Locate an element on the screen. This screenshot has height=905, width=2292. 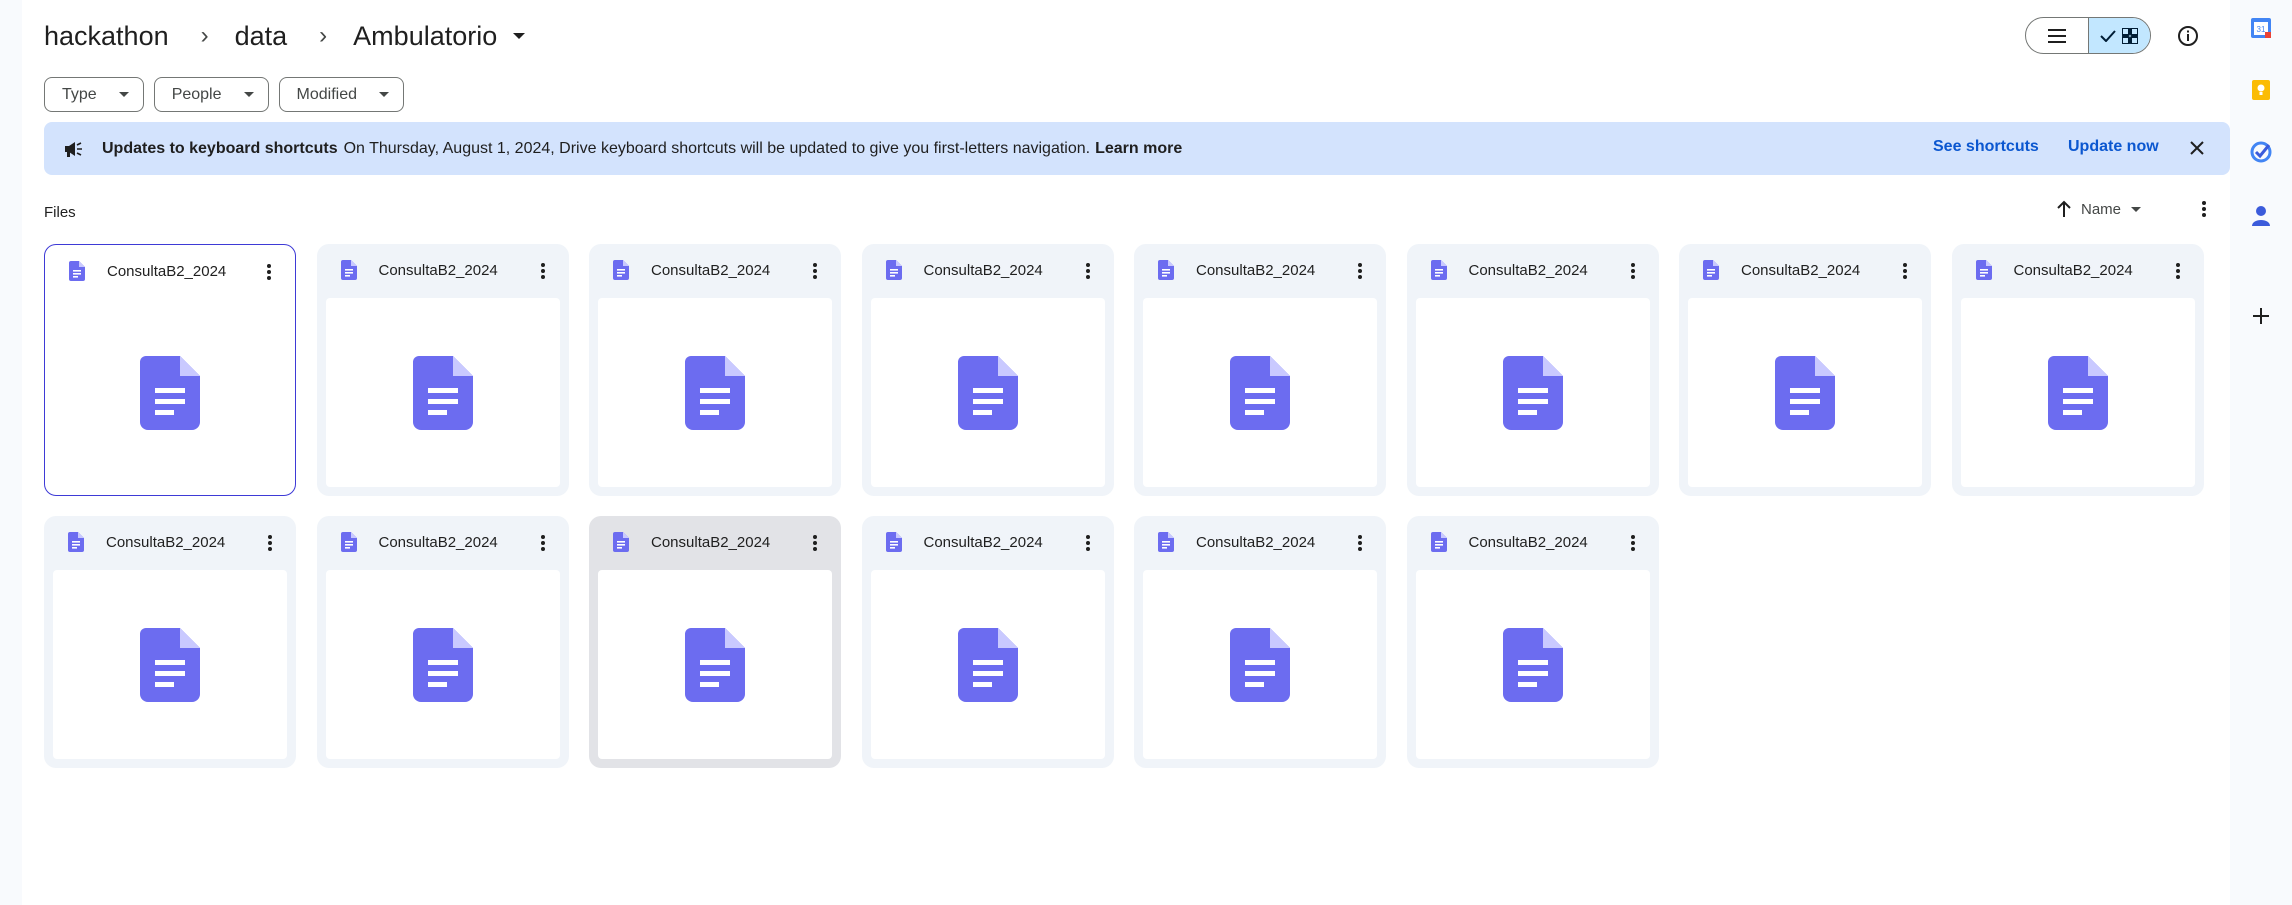
close-icon is located at coordinates (2197, 148).